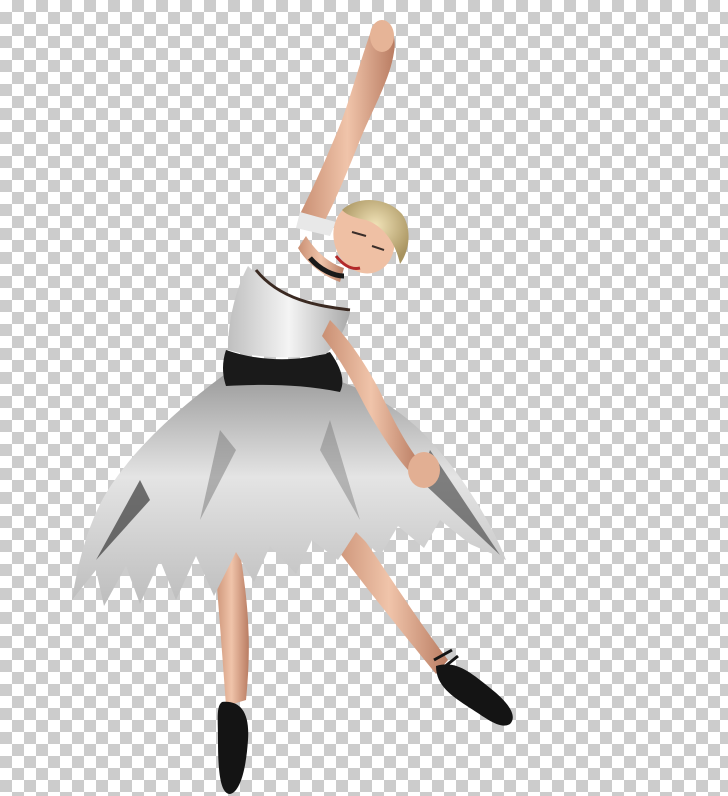  What do you see at coordinates (365, 721) in the screenshot?
I see `ballet-shoes` at bounding box center [365, 721].